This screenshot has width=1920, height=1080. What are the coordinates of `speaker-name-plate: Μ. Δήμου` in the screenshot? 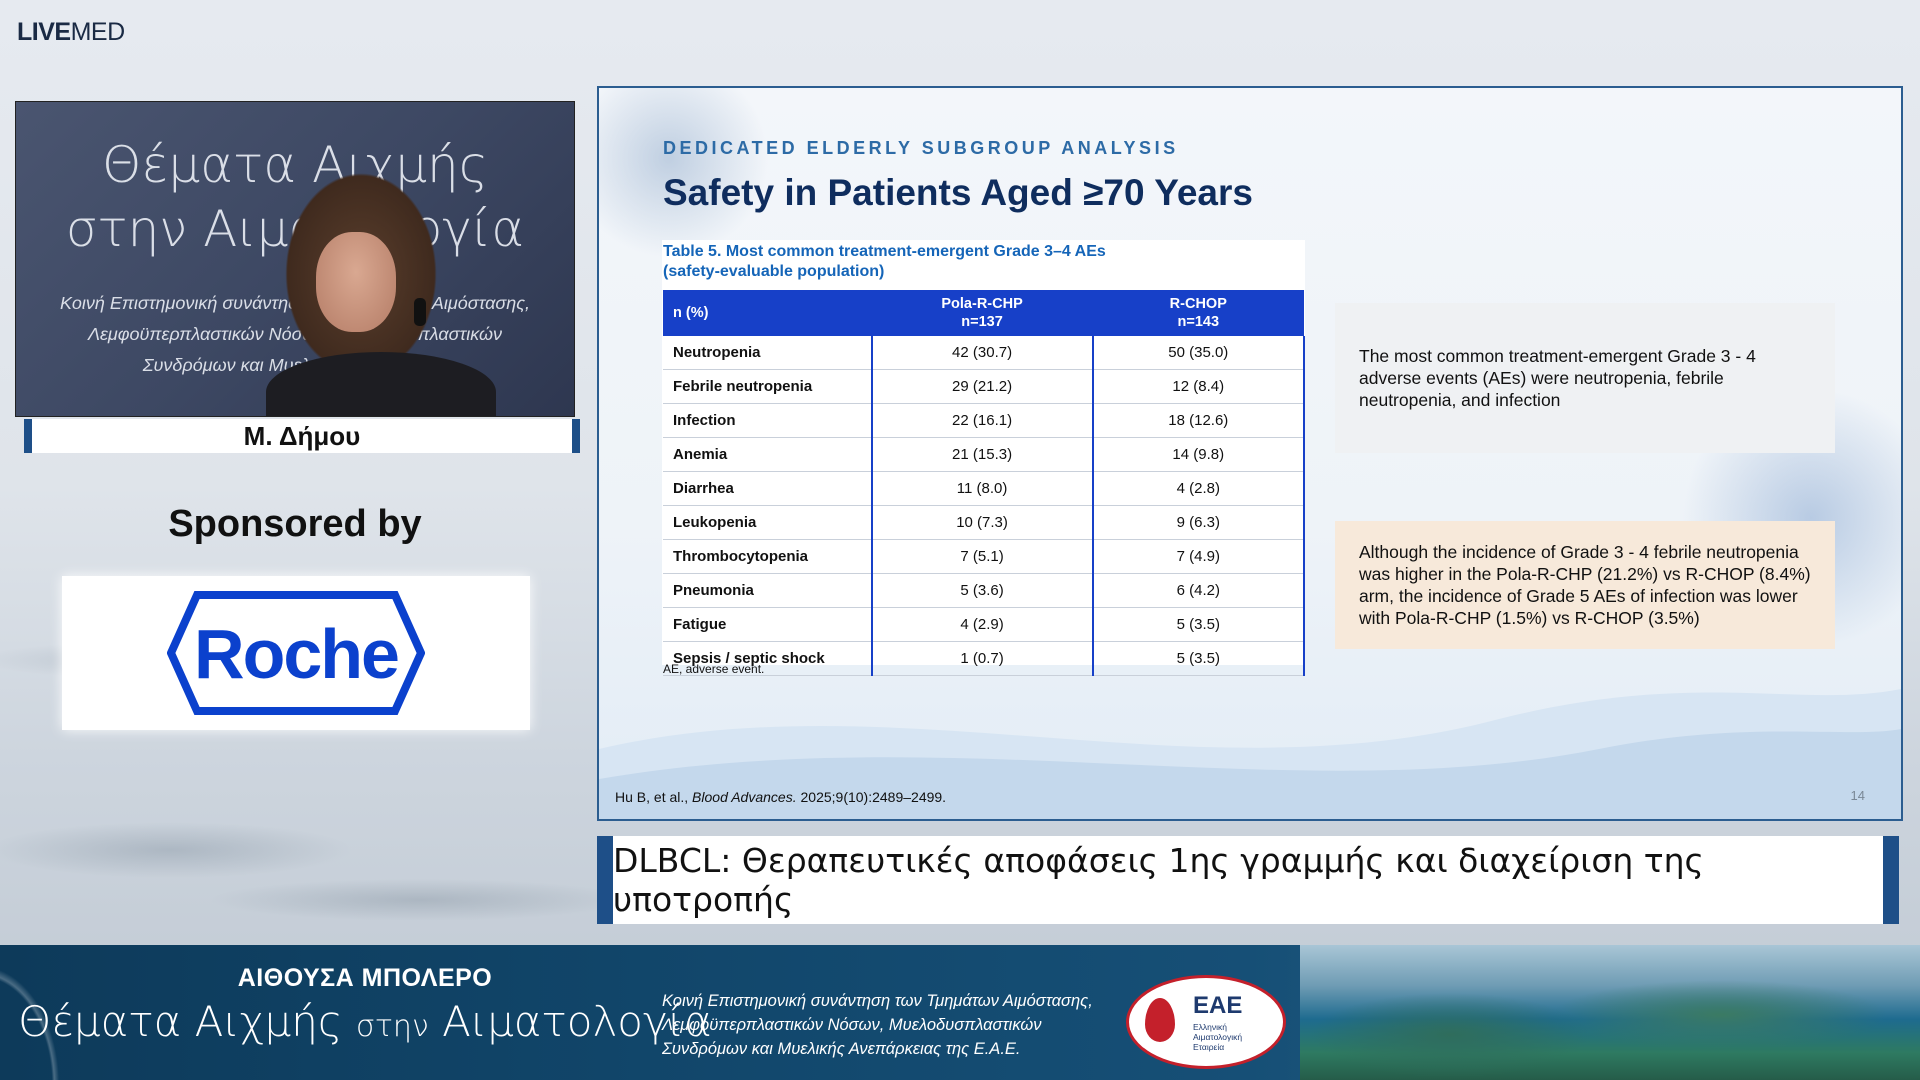 It's located at (302, 436).